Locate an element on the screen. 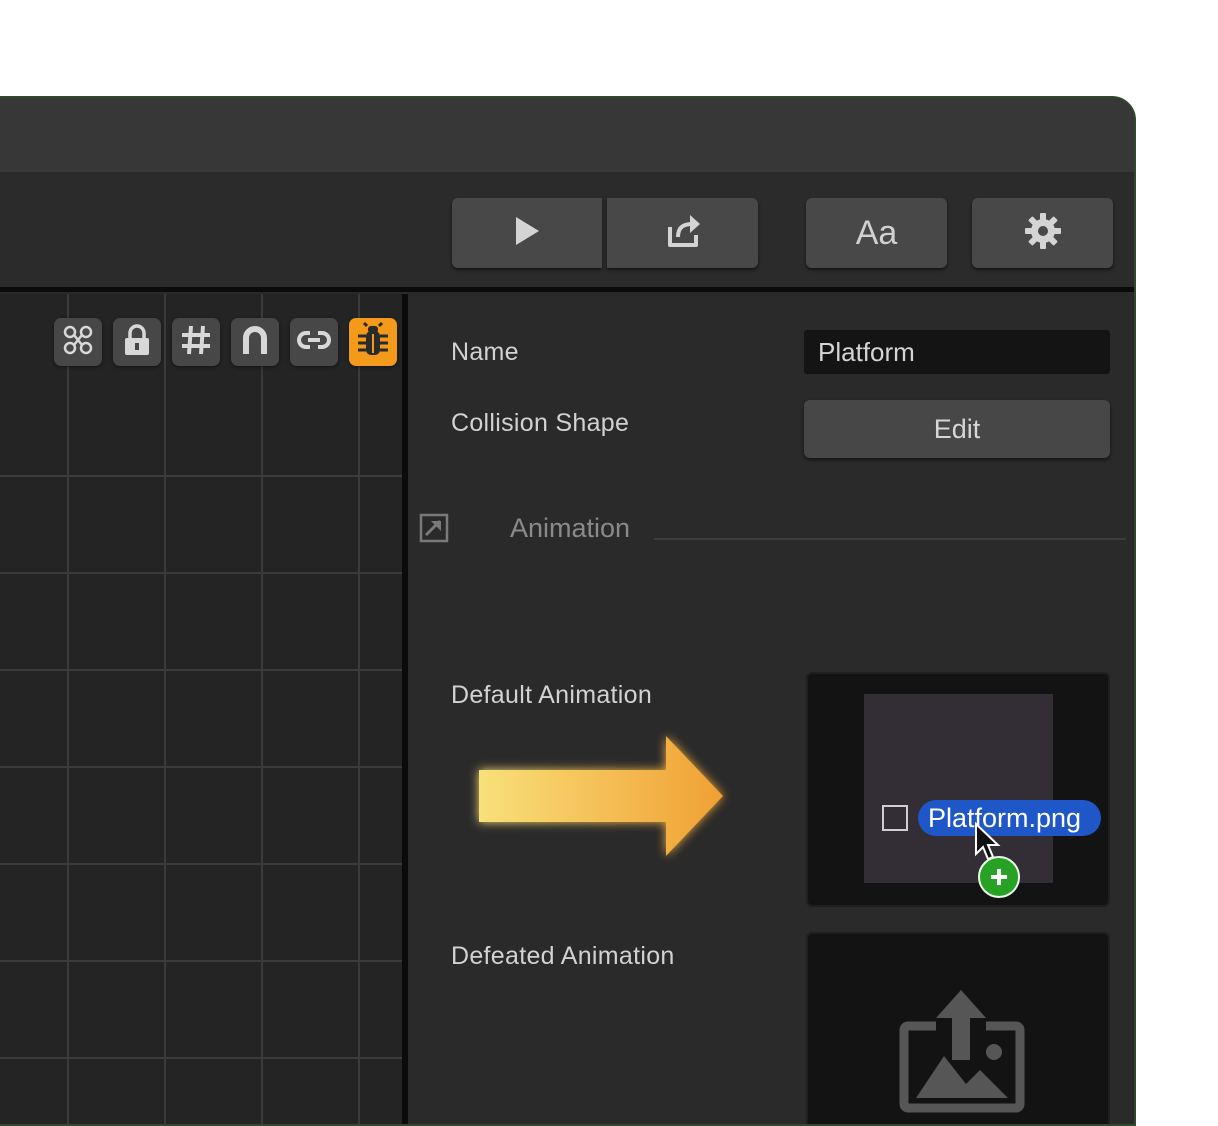 This screenshot has height=1126, width=1218. settings-button is located at coordinates (1042, 233).